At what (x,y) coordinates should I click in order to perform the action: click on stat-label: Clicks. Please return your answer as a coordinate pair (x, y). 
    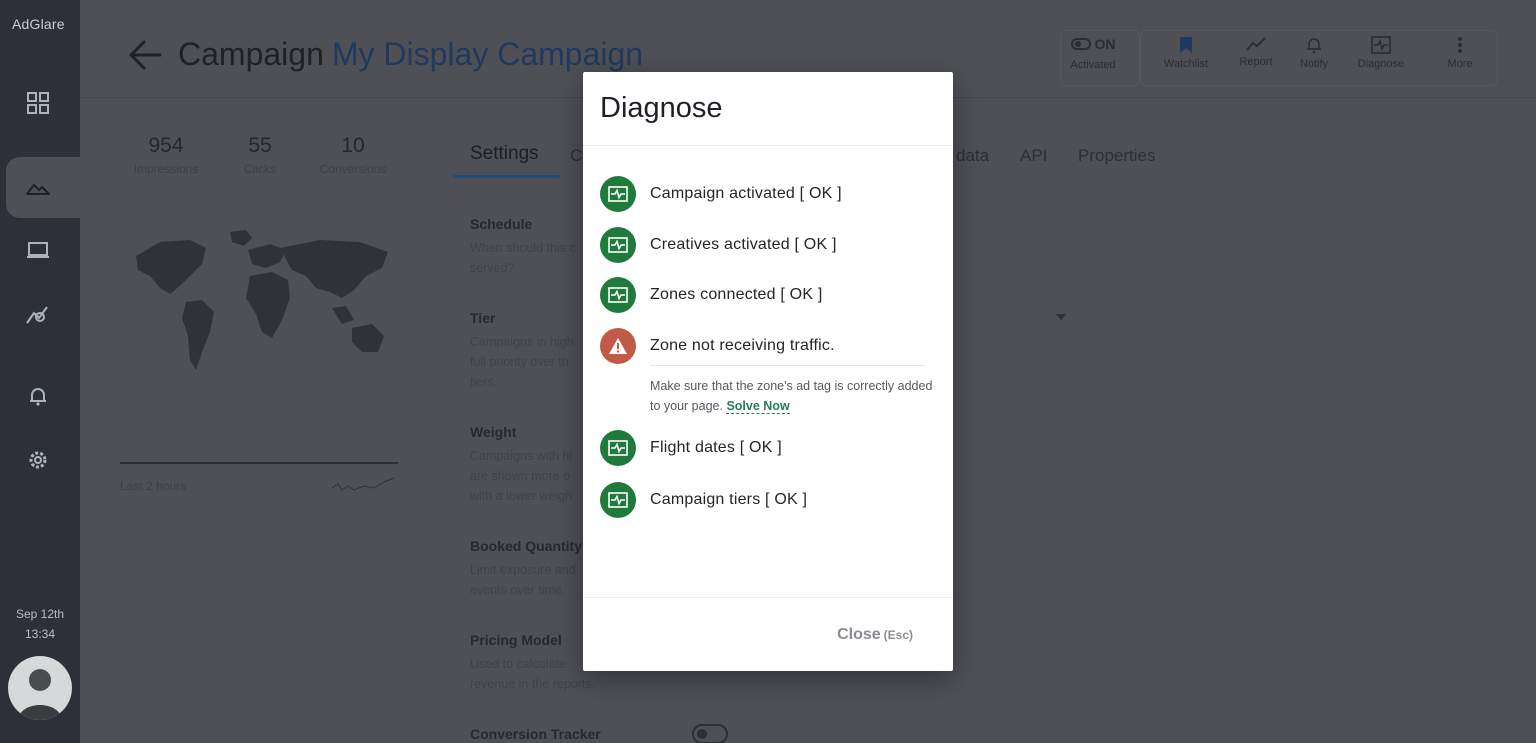
    Looking at the image, I should click on (260, 169).